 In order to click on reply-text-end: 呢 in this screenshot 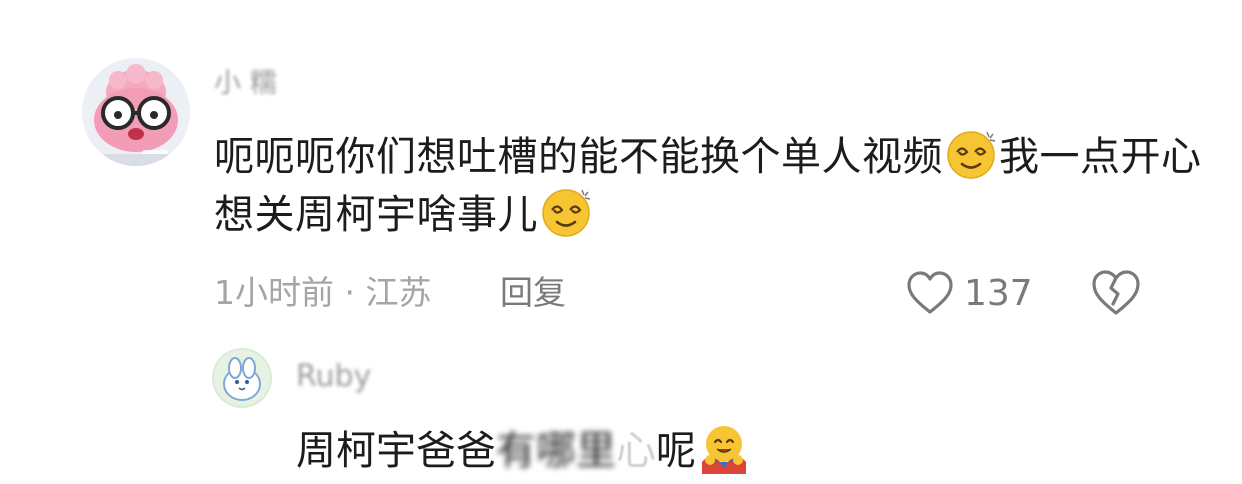, I will do `click(676, 451)`.